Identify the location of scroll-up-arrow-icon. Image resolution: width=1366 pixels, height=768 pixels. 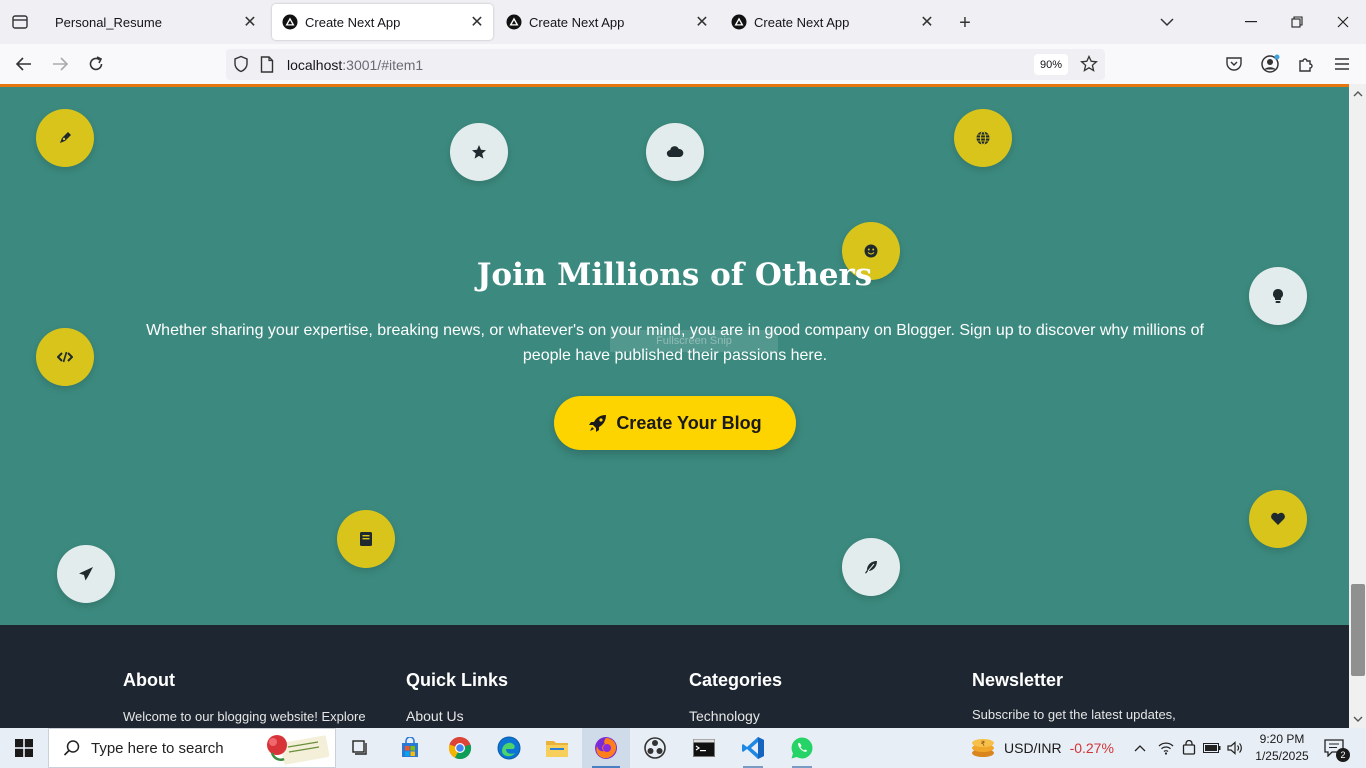
(1358, 94).